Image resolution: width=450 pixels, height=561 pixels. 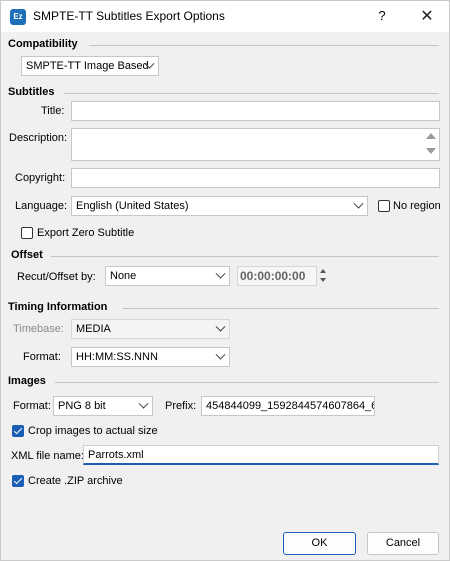 I want to click on image-format-select: PNG 8 bit, so click(x=103, y=406).